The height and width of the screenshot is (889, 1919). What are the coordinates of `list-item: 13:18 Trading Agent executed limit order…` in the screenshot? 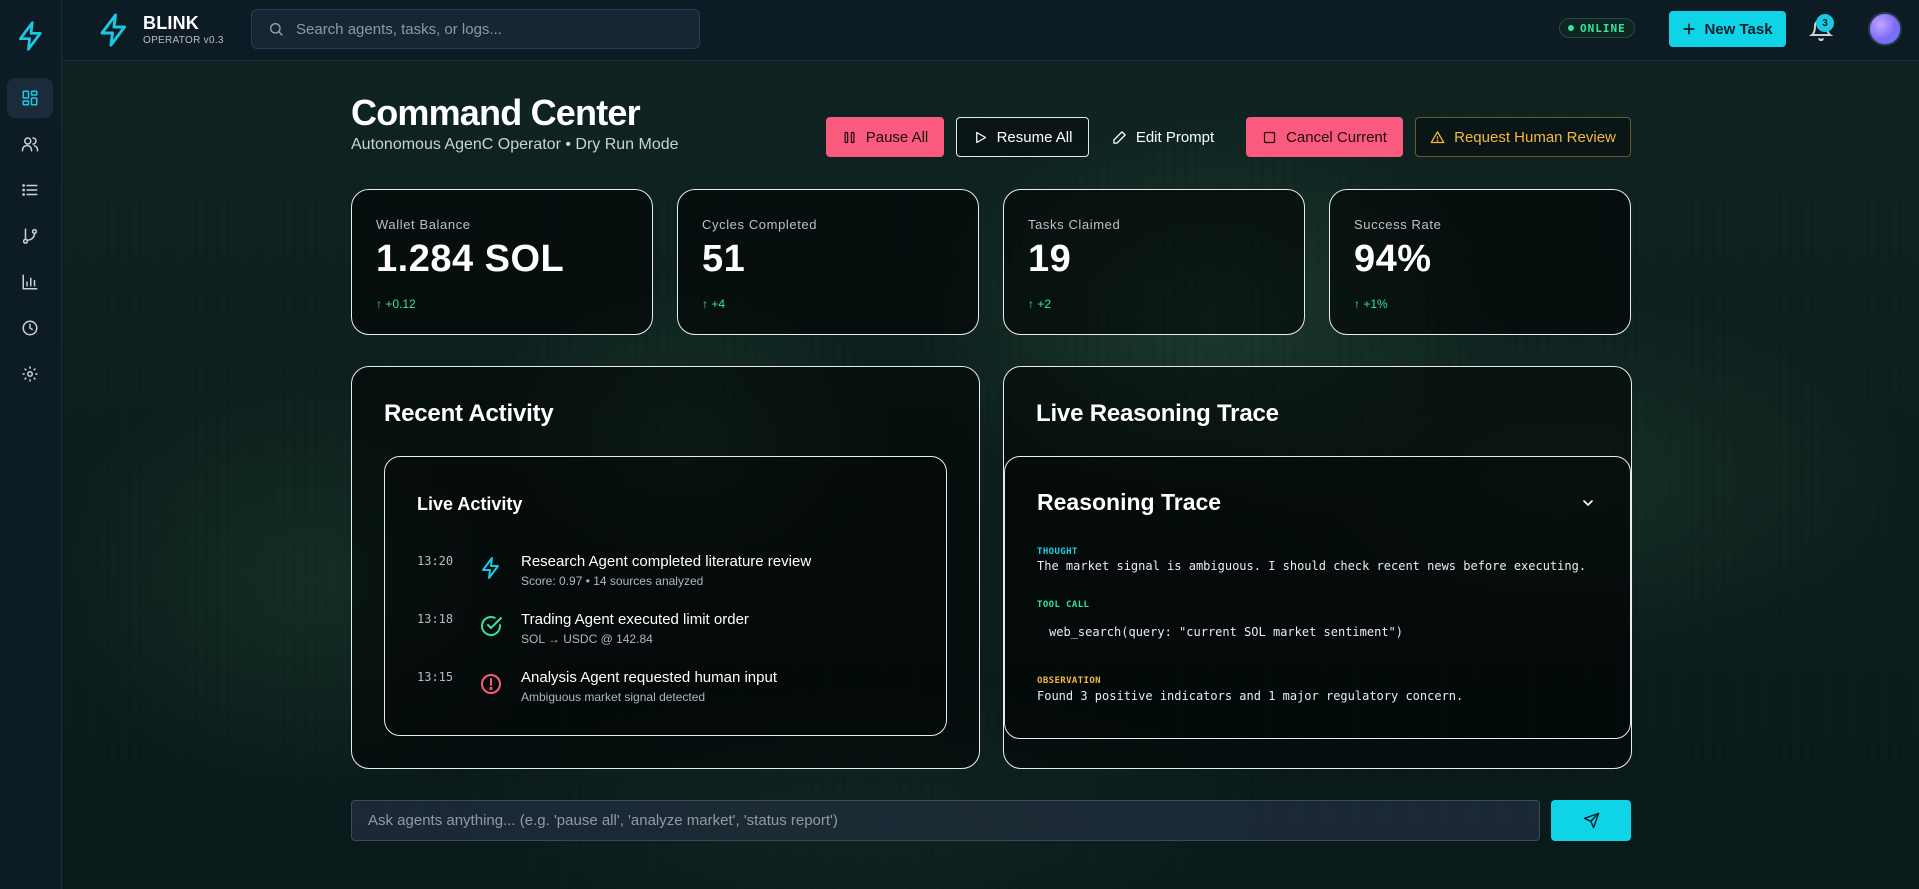 It's located at (667, 632).